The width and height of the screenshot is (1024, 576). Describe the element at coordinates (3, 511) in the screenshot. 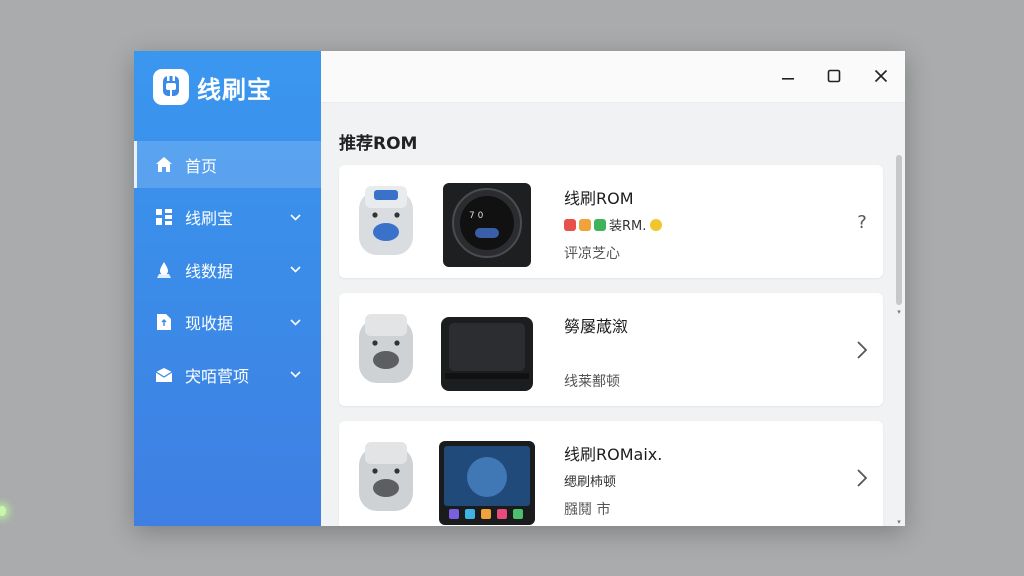

I see `background-glow` at that location.